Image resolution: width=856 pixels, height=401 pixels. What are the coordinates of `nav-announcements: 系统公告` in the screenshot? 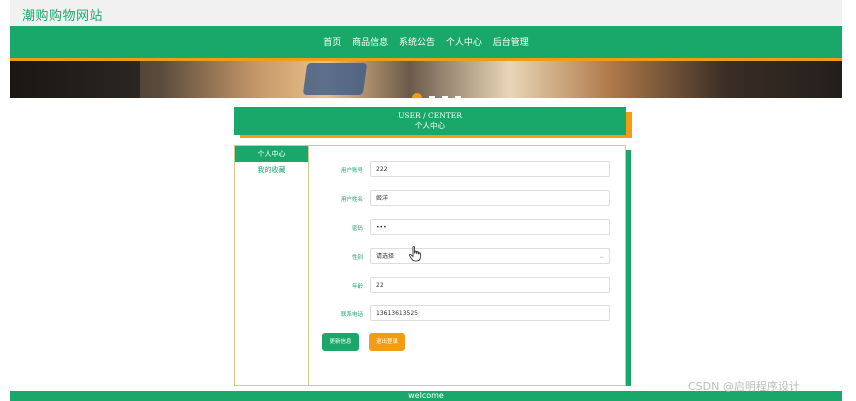 It's located at (417, 41).